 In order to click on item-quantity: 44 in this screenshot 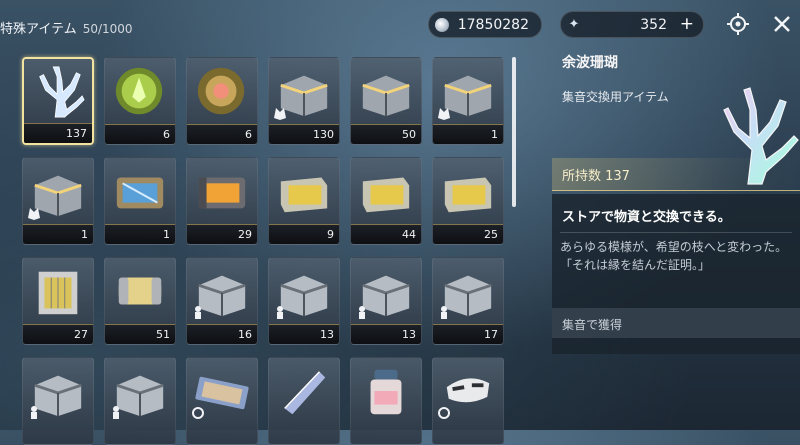, I will do `click(386, 234)`.